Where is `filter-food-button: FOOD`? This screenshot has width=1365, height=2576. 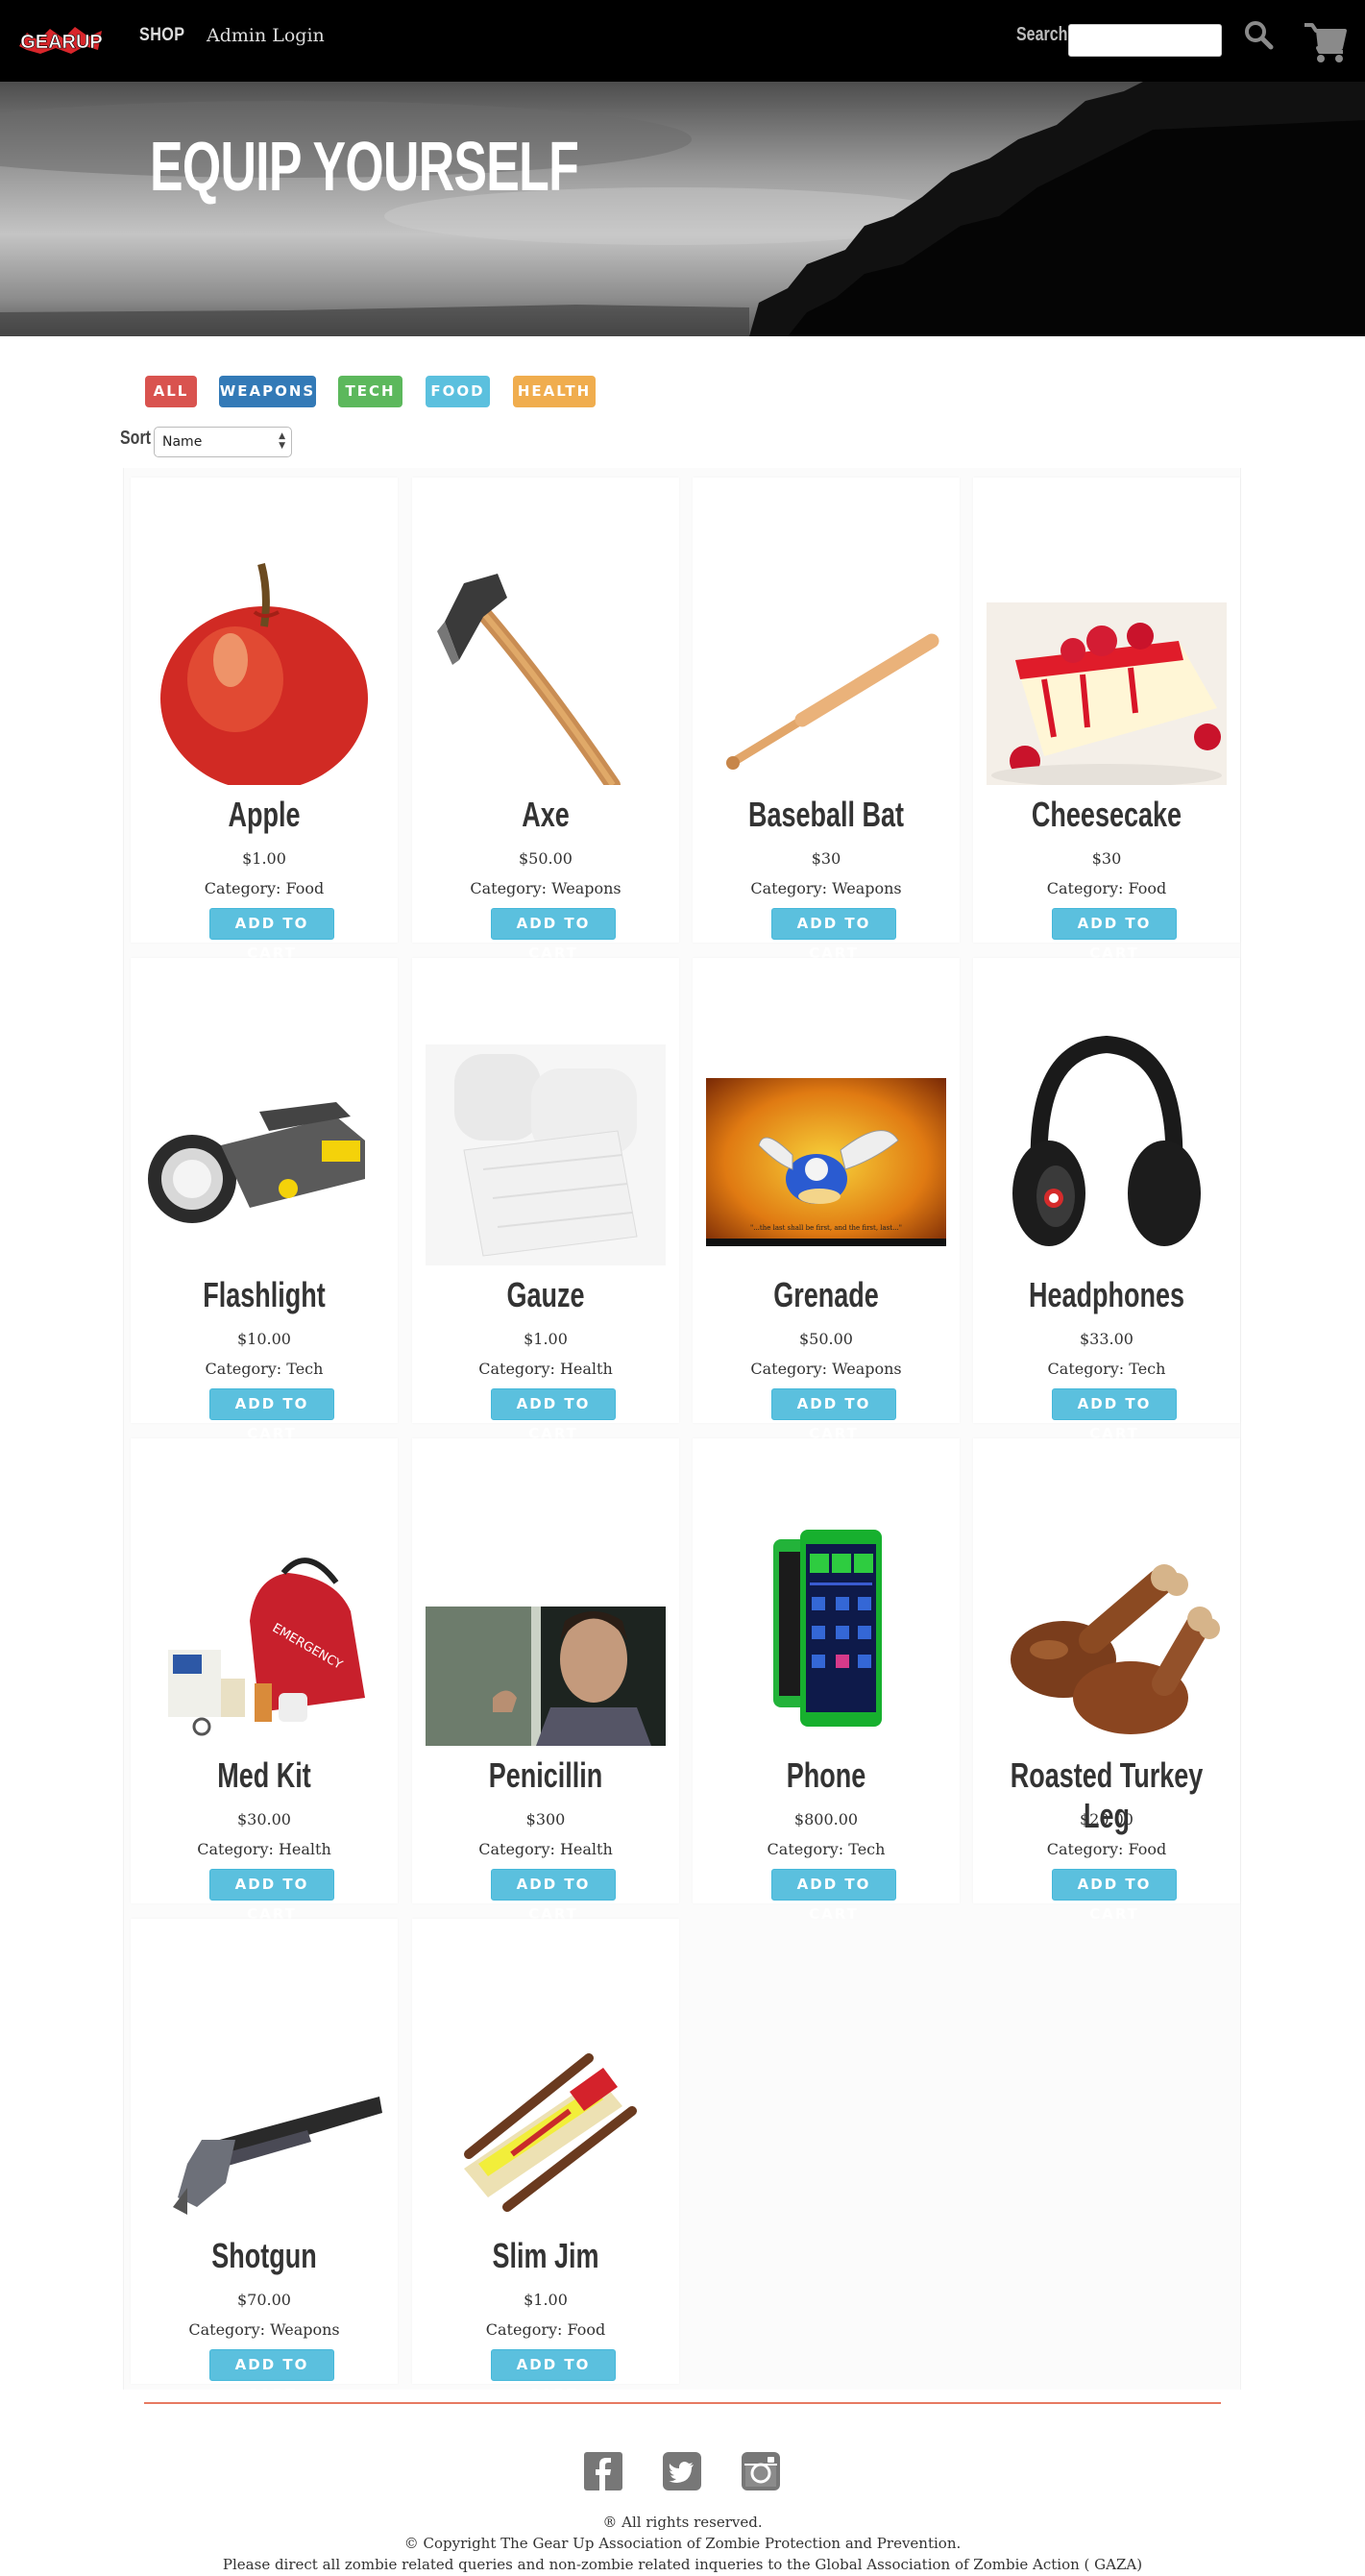 filter-food-button: FOOD is located at coordinates (458, 391).